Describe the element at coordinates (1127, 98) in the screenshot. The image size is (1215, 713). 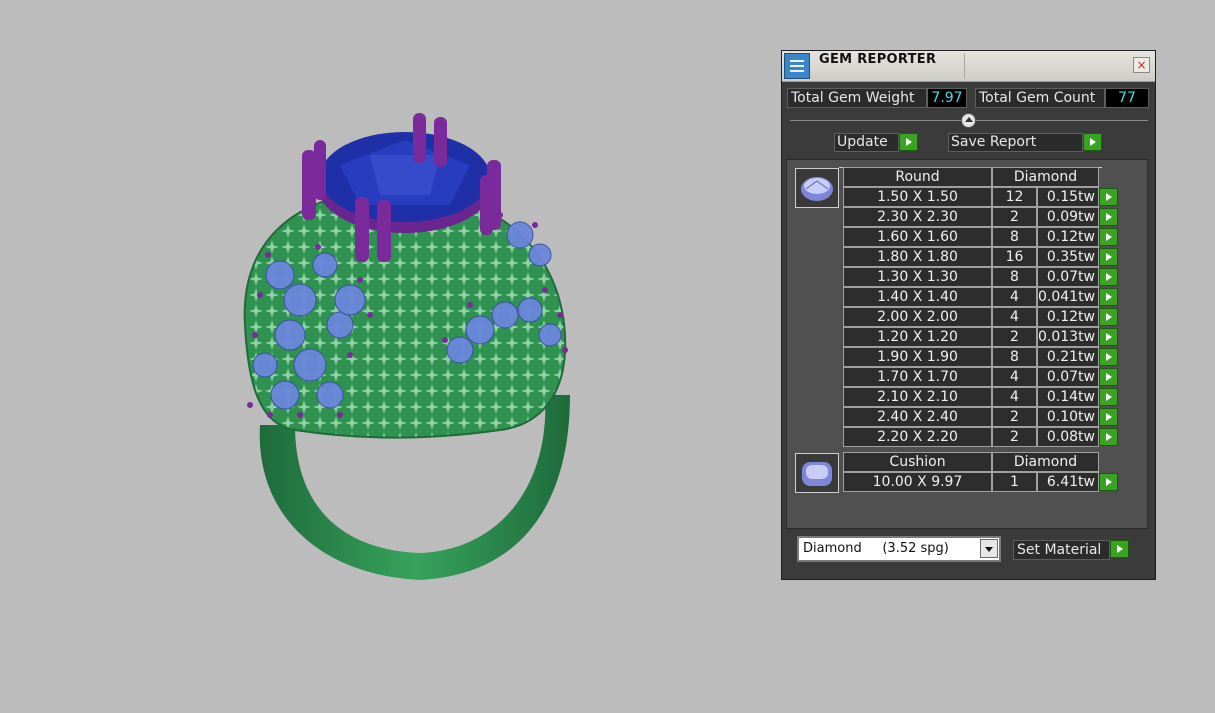
I see `total-gem-count-value: 77` at that location.